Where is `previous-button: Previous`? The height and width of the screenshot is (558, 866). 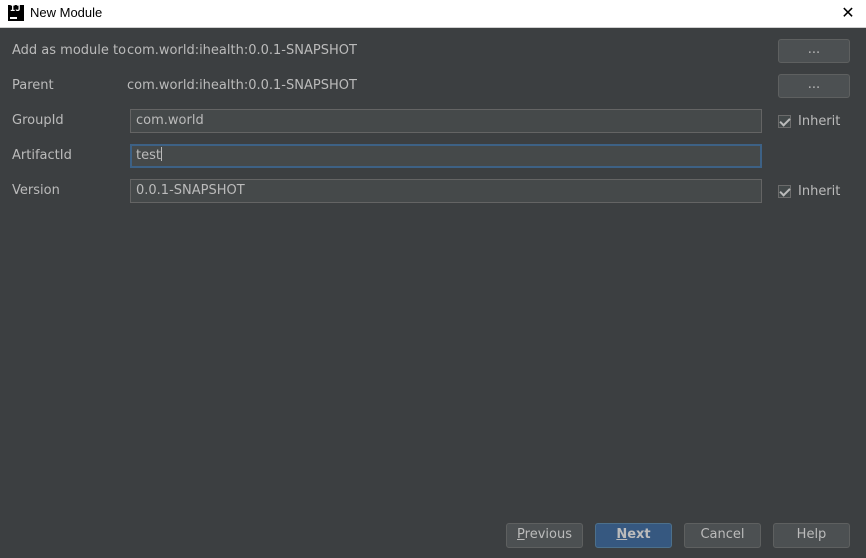 previous-button: Previous is located at coordinates (544, 535).